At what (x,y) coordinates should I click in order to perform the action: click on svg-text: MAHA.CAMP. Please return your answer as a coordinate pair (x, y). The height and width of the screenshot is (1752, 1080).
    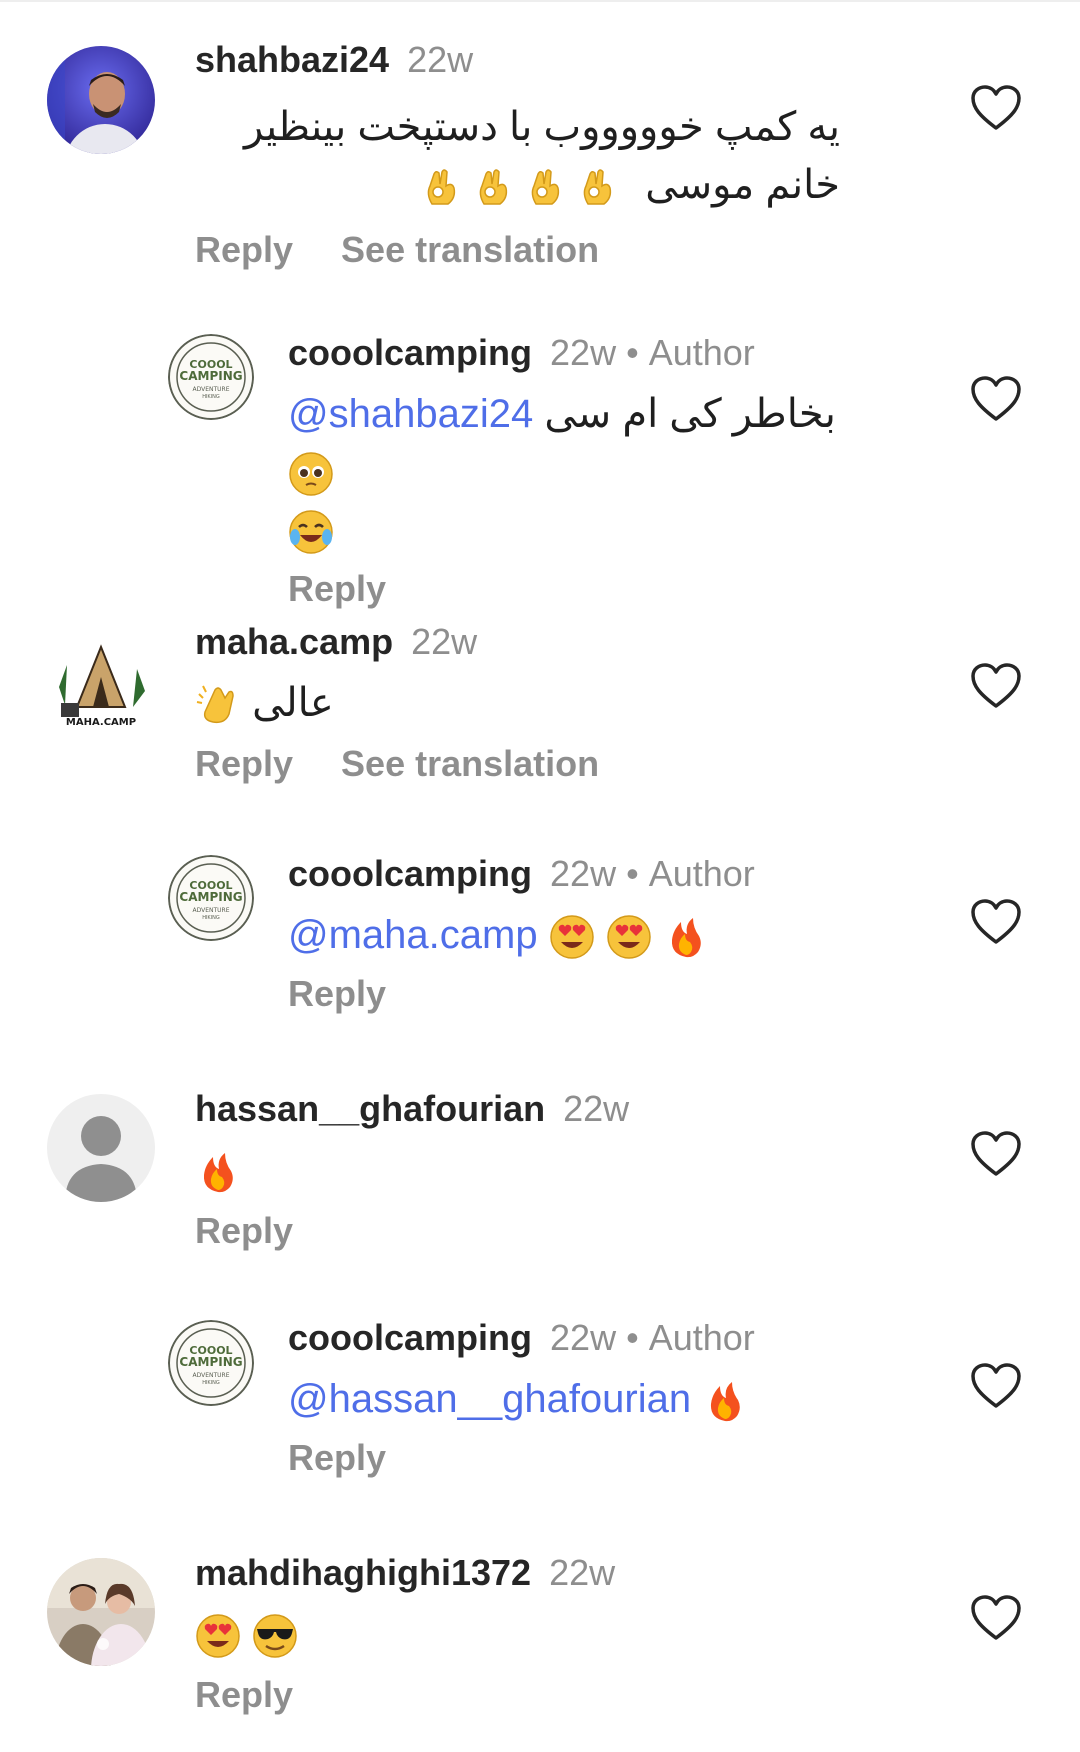
    Looking at the image, I should click on (101, 722).